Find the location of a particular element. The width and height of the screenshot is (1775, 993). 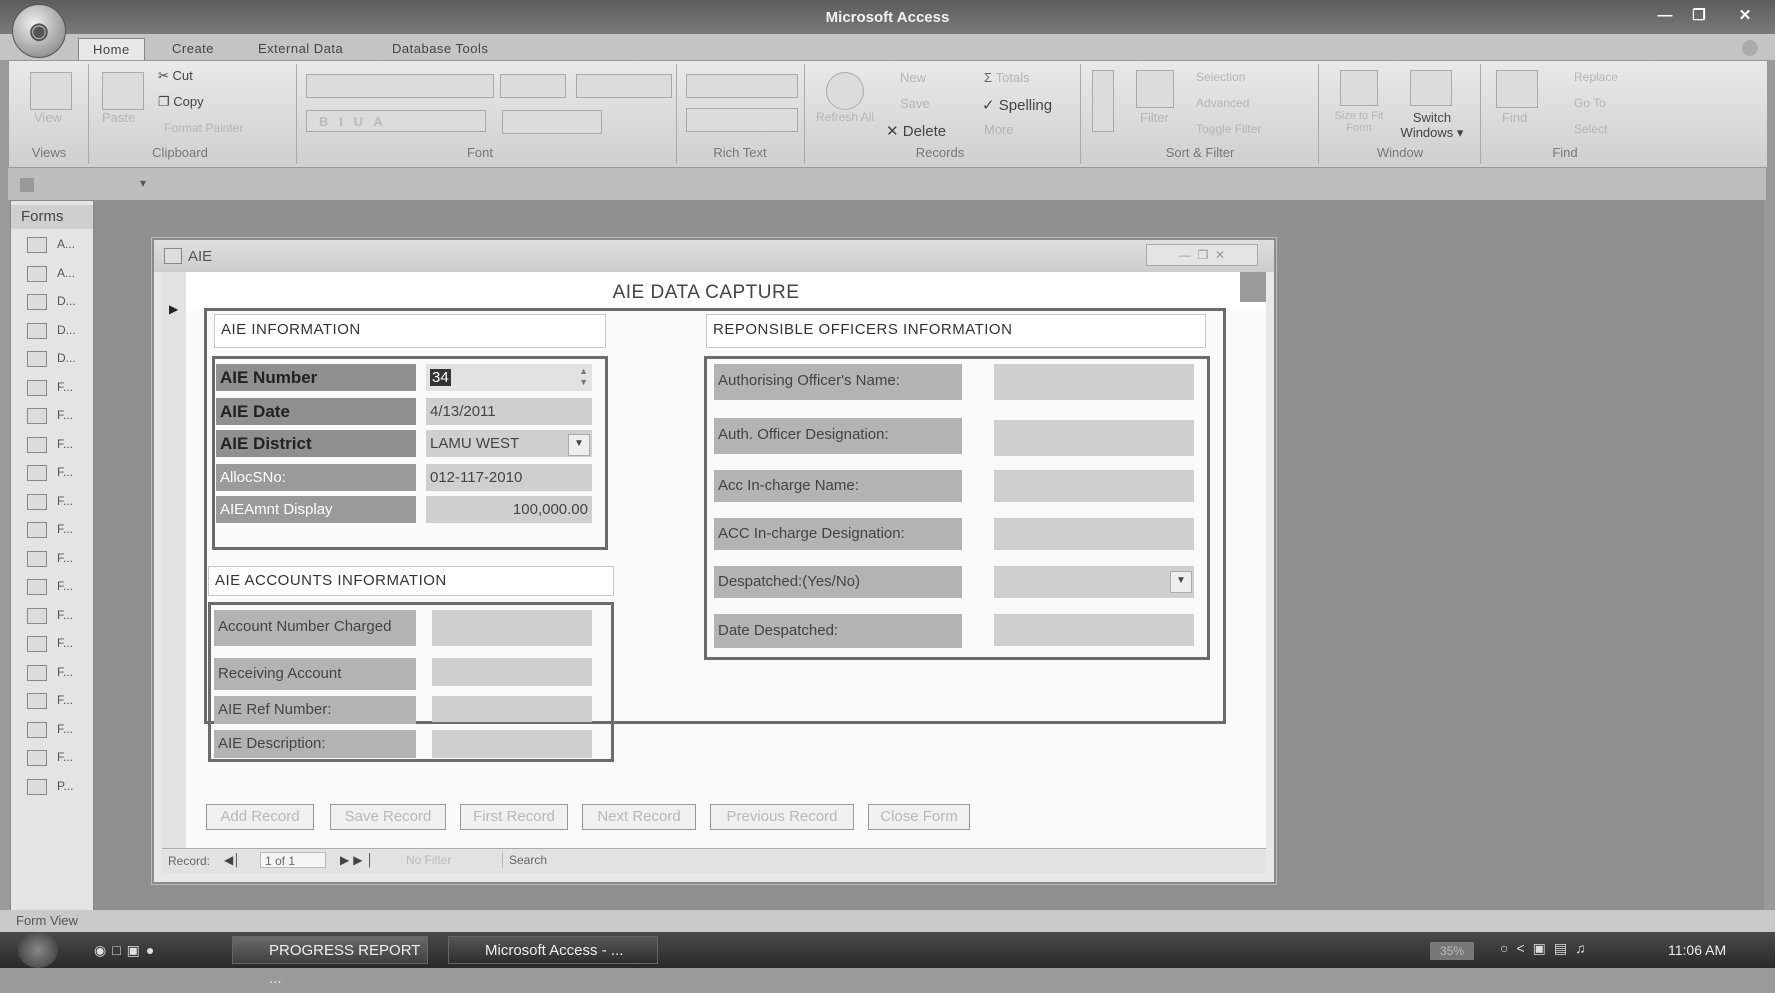

next-record-nav-icon: ▶▶│ is located at coordinates (359, 860).